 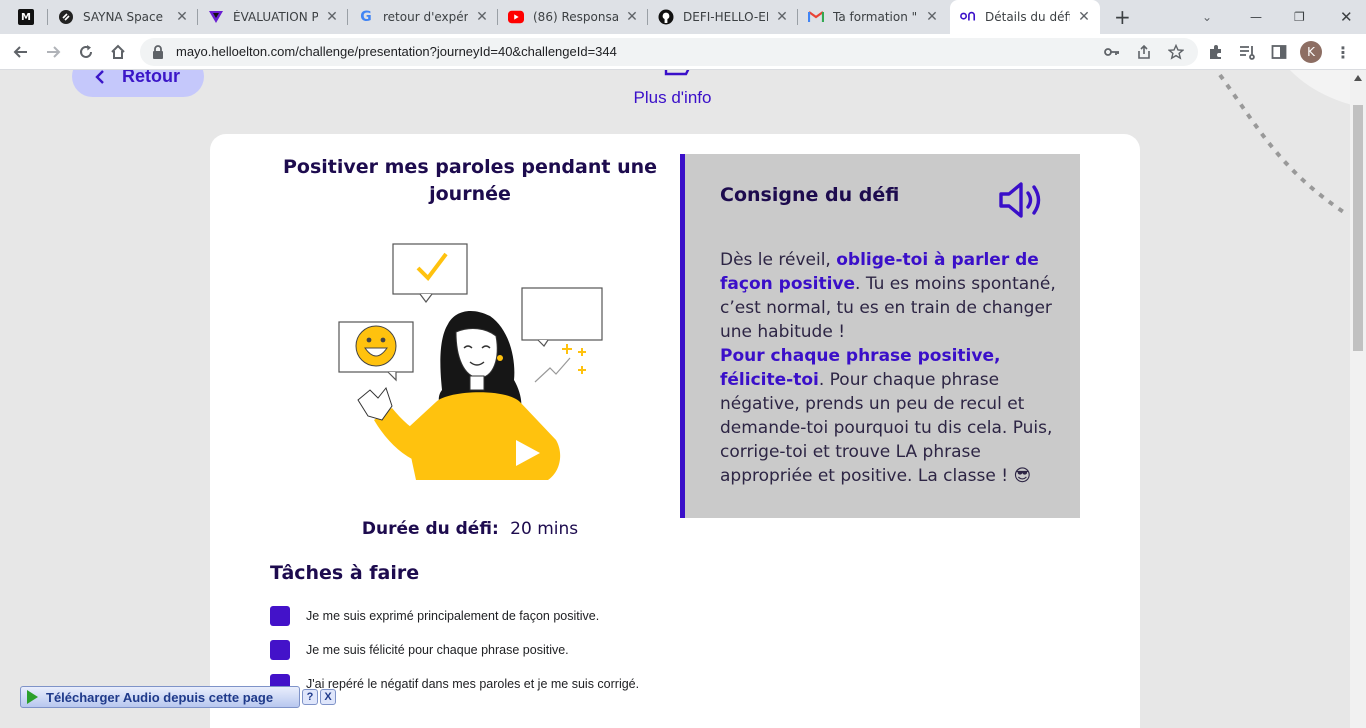 I want to click on back-nav-button, so click(x=21, y=52).